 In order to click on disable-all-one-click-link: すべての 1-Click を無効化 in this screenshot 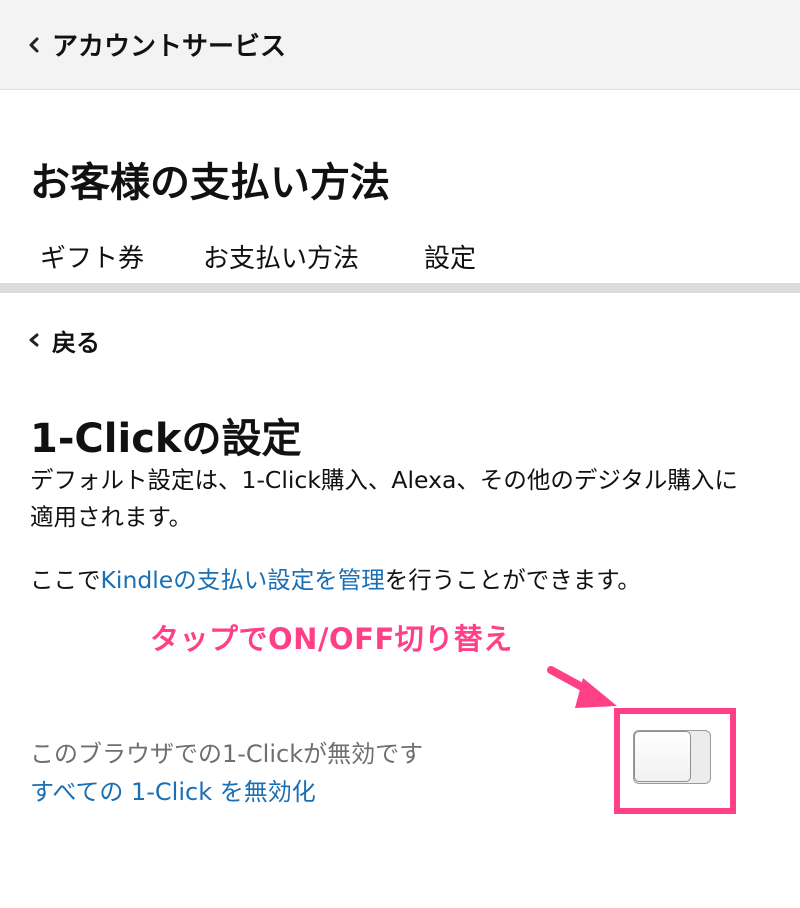, I will do `click(173, 789)`.